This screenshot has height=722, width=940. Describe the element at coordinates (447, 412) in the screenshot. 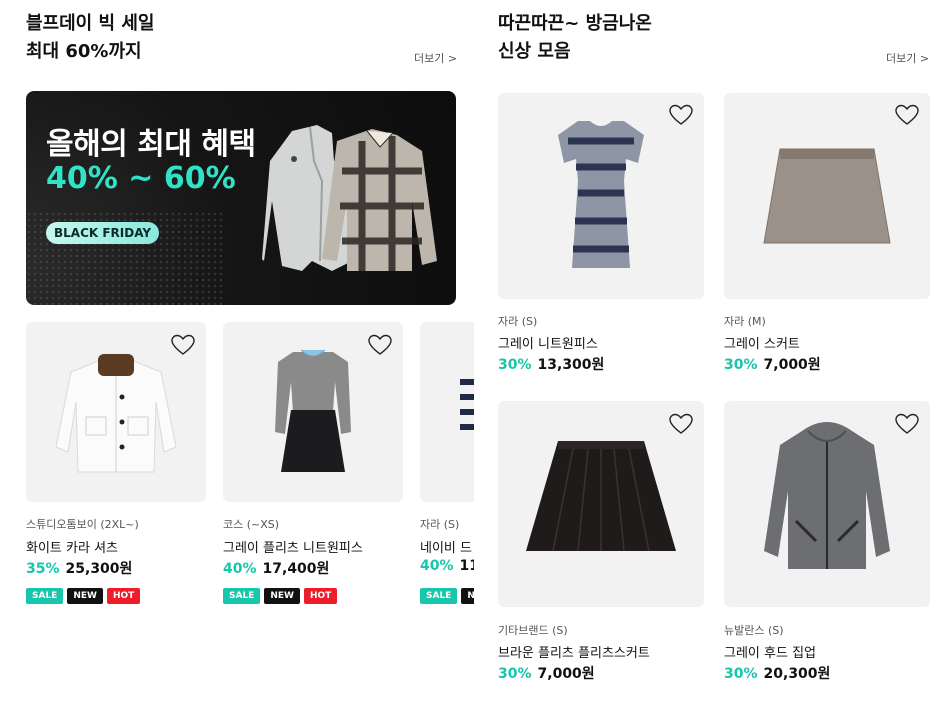

I see `product-image` at that location.